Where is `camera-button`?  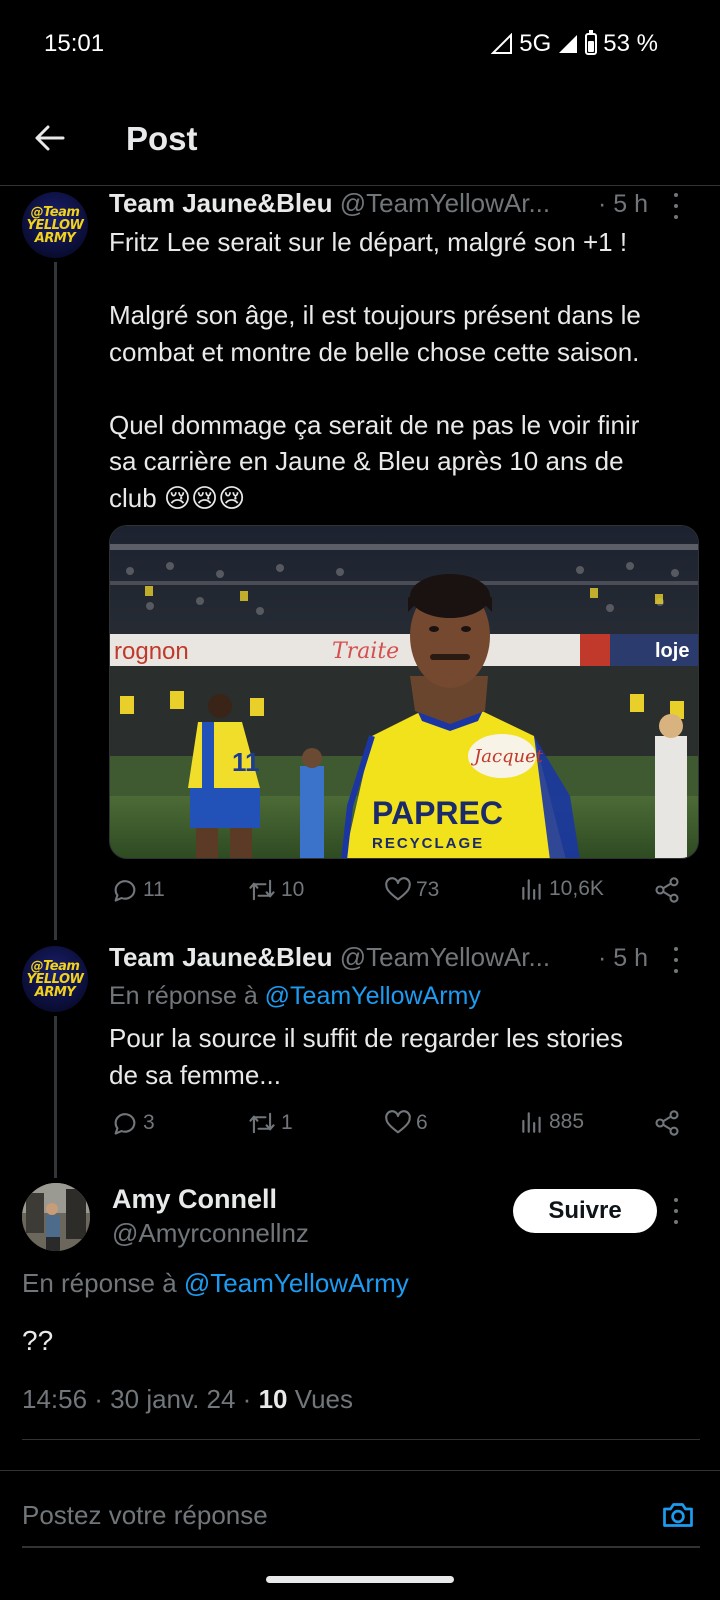
camera-button is located at coordinates (678, 1515).